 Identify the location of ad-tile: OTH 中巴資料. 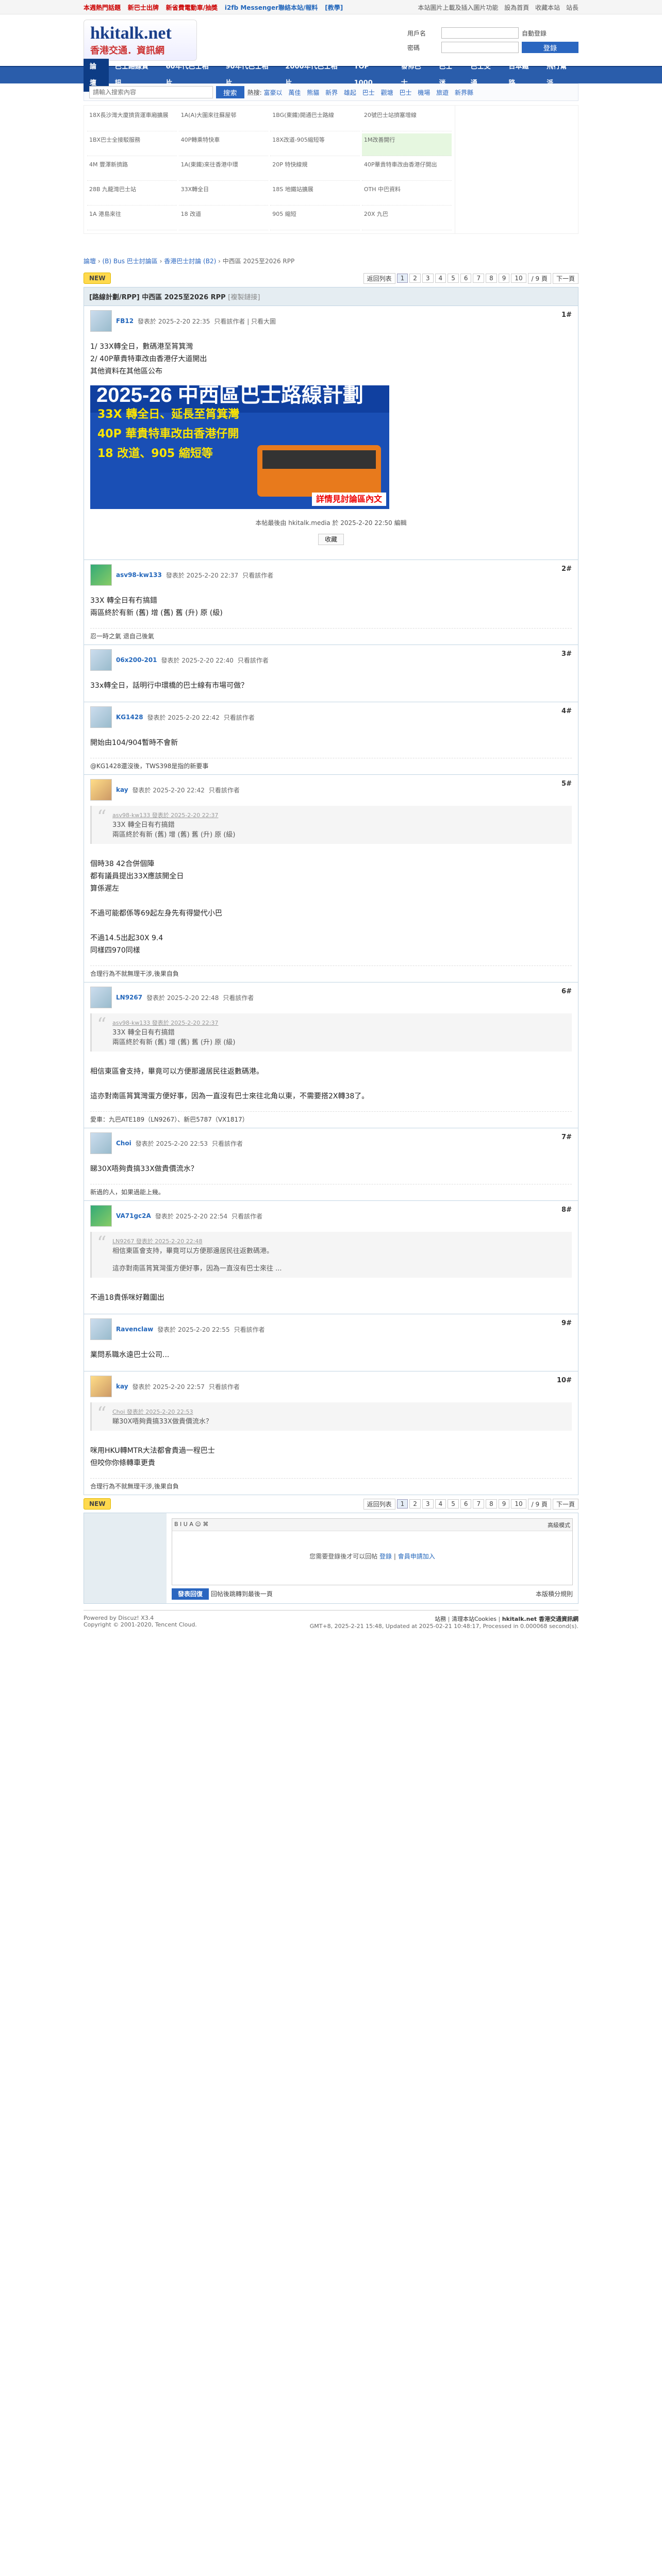
(406, 194).